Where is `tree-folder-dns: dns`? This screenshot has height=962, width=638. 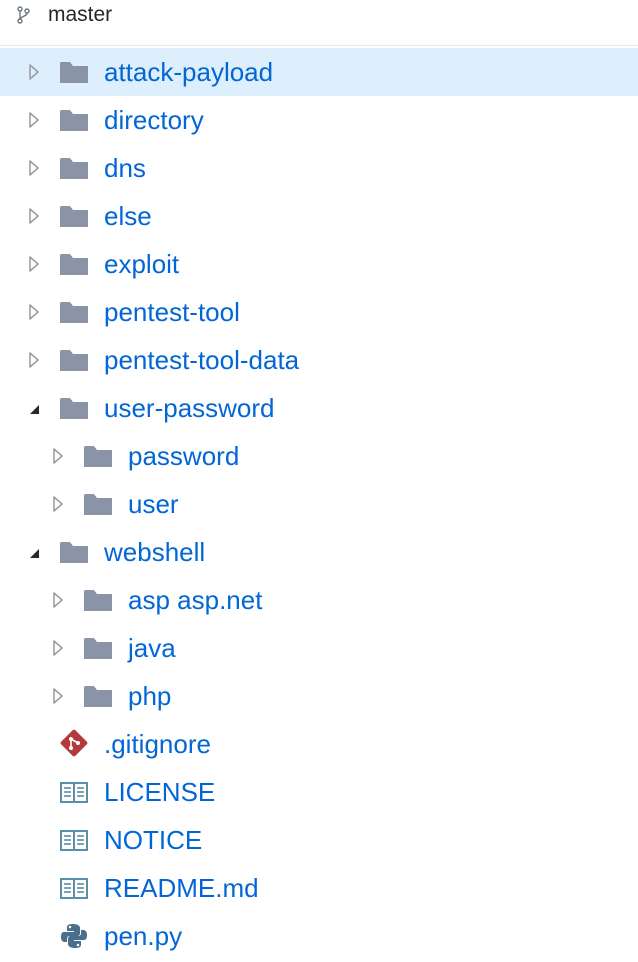 tree-folder-dns: dns is located at coordinates (319, 168).